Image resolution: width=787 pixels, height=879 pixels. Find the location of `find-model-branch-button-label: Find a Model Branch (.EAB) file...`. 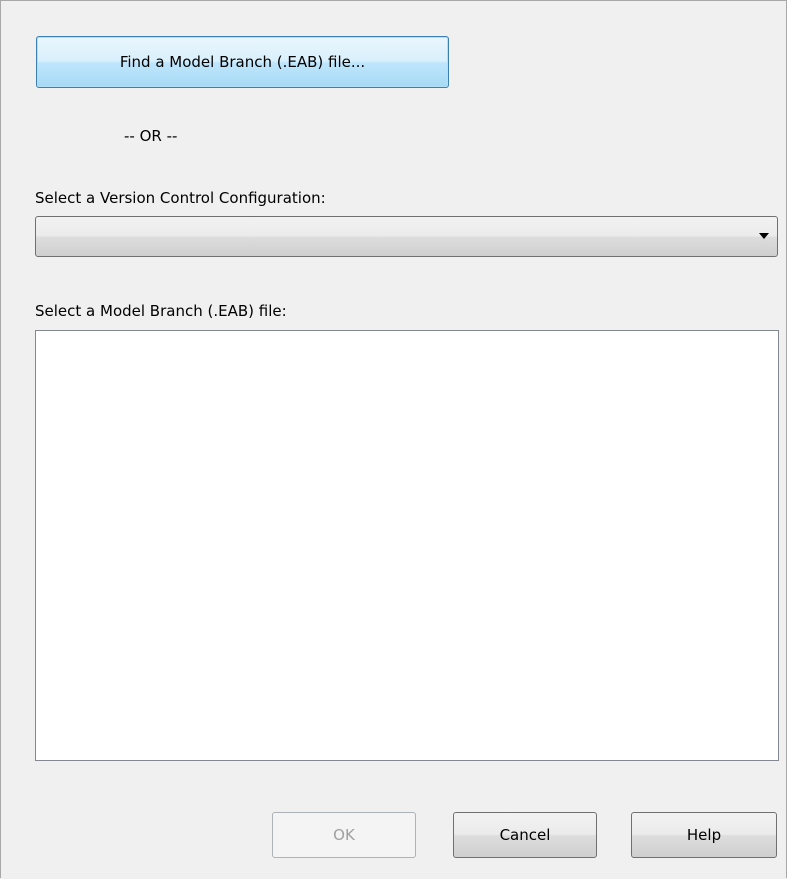

find-model-branch-button-label: Find a Model Branch (.EAB) file... is located at coordinates (242, 62).